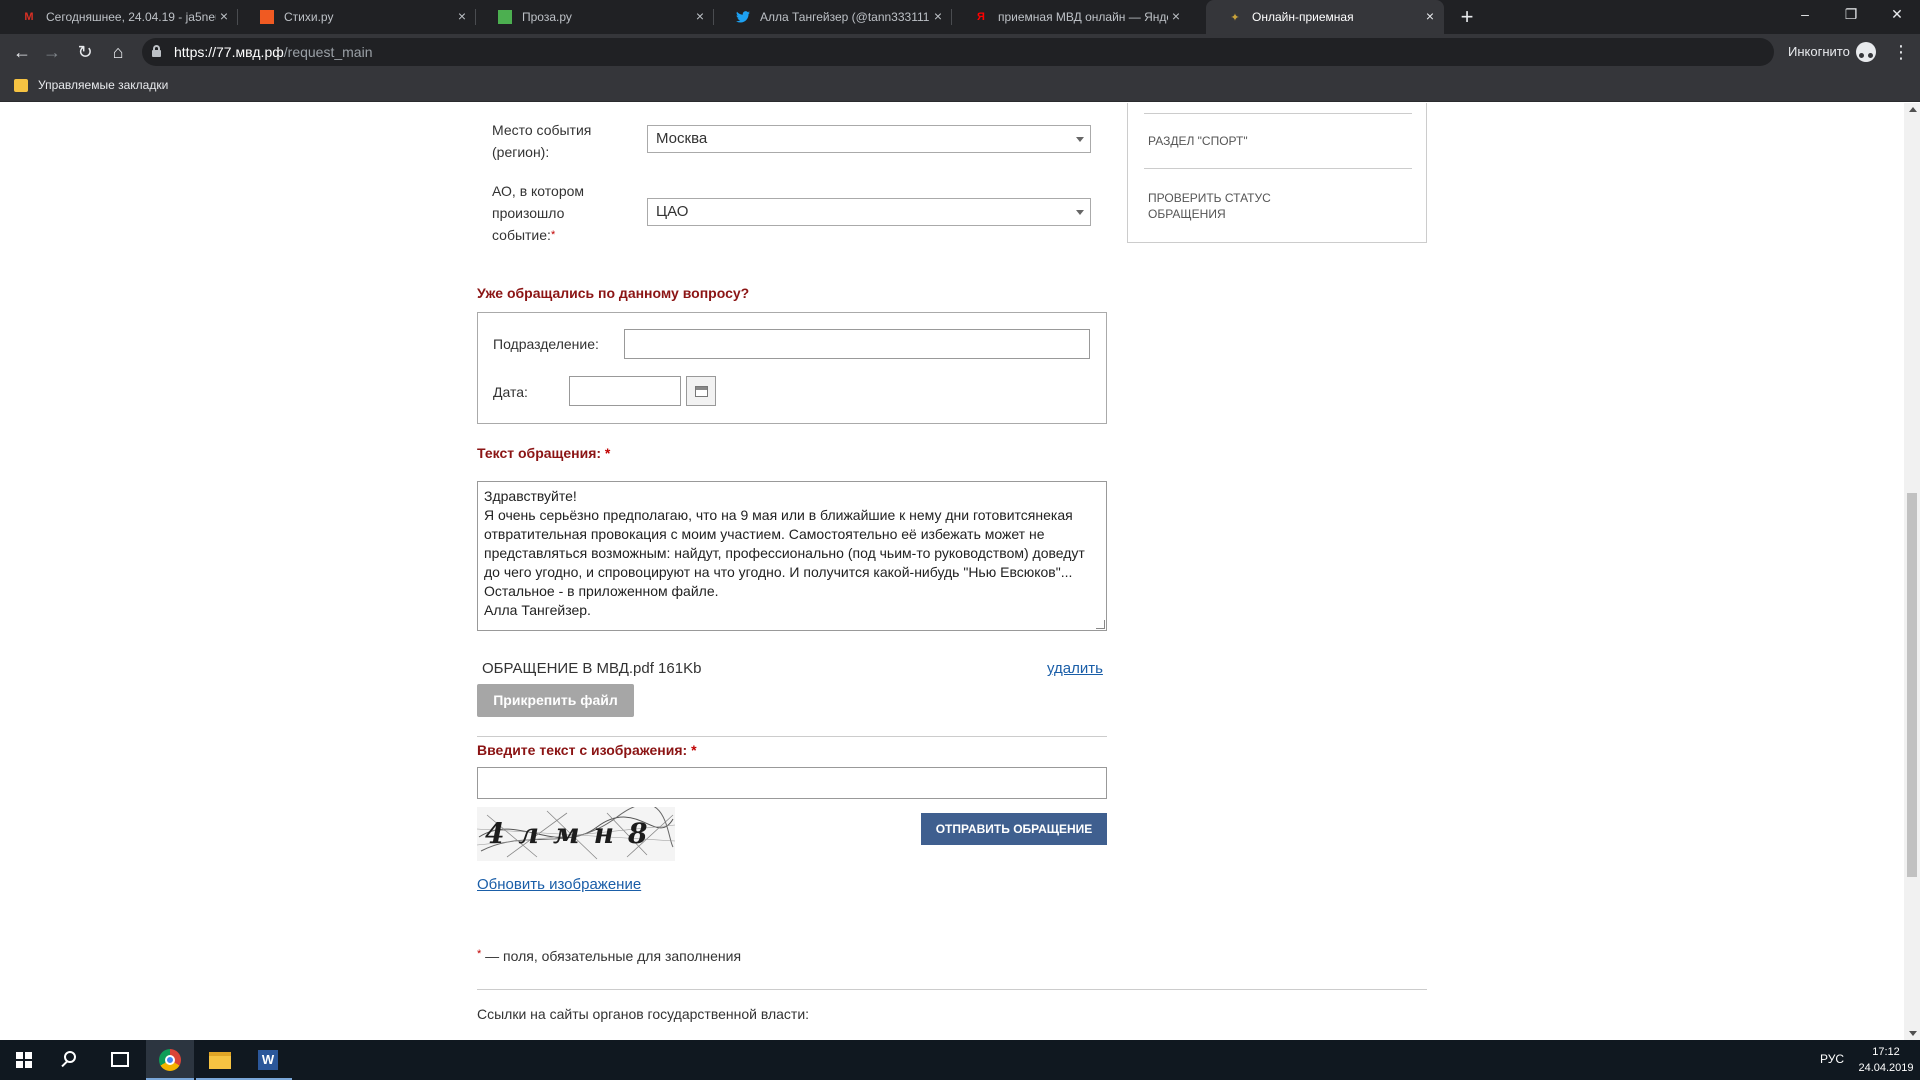  I want to click on scroll-down-icon, so click(1913, 1033).